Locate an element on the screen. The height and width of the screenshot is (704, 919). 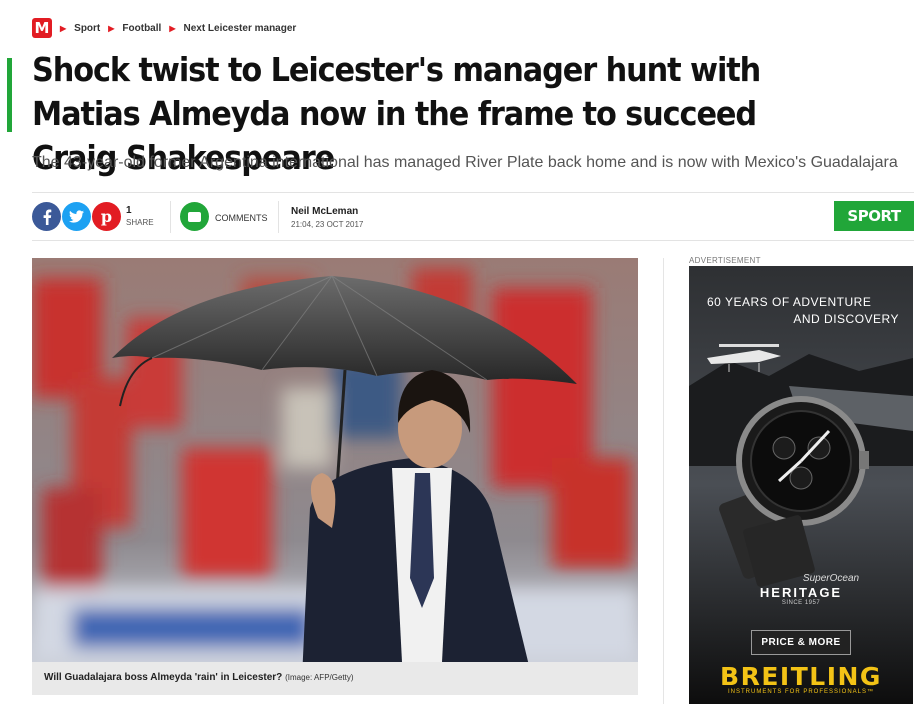
column-divider is located at coordinates (663, 481).